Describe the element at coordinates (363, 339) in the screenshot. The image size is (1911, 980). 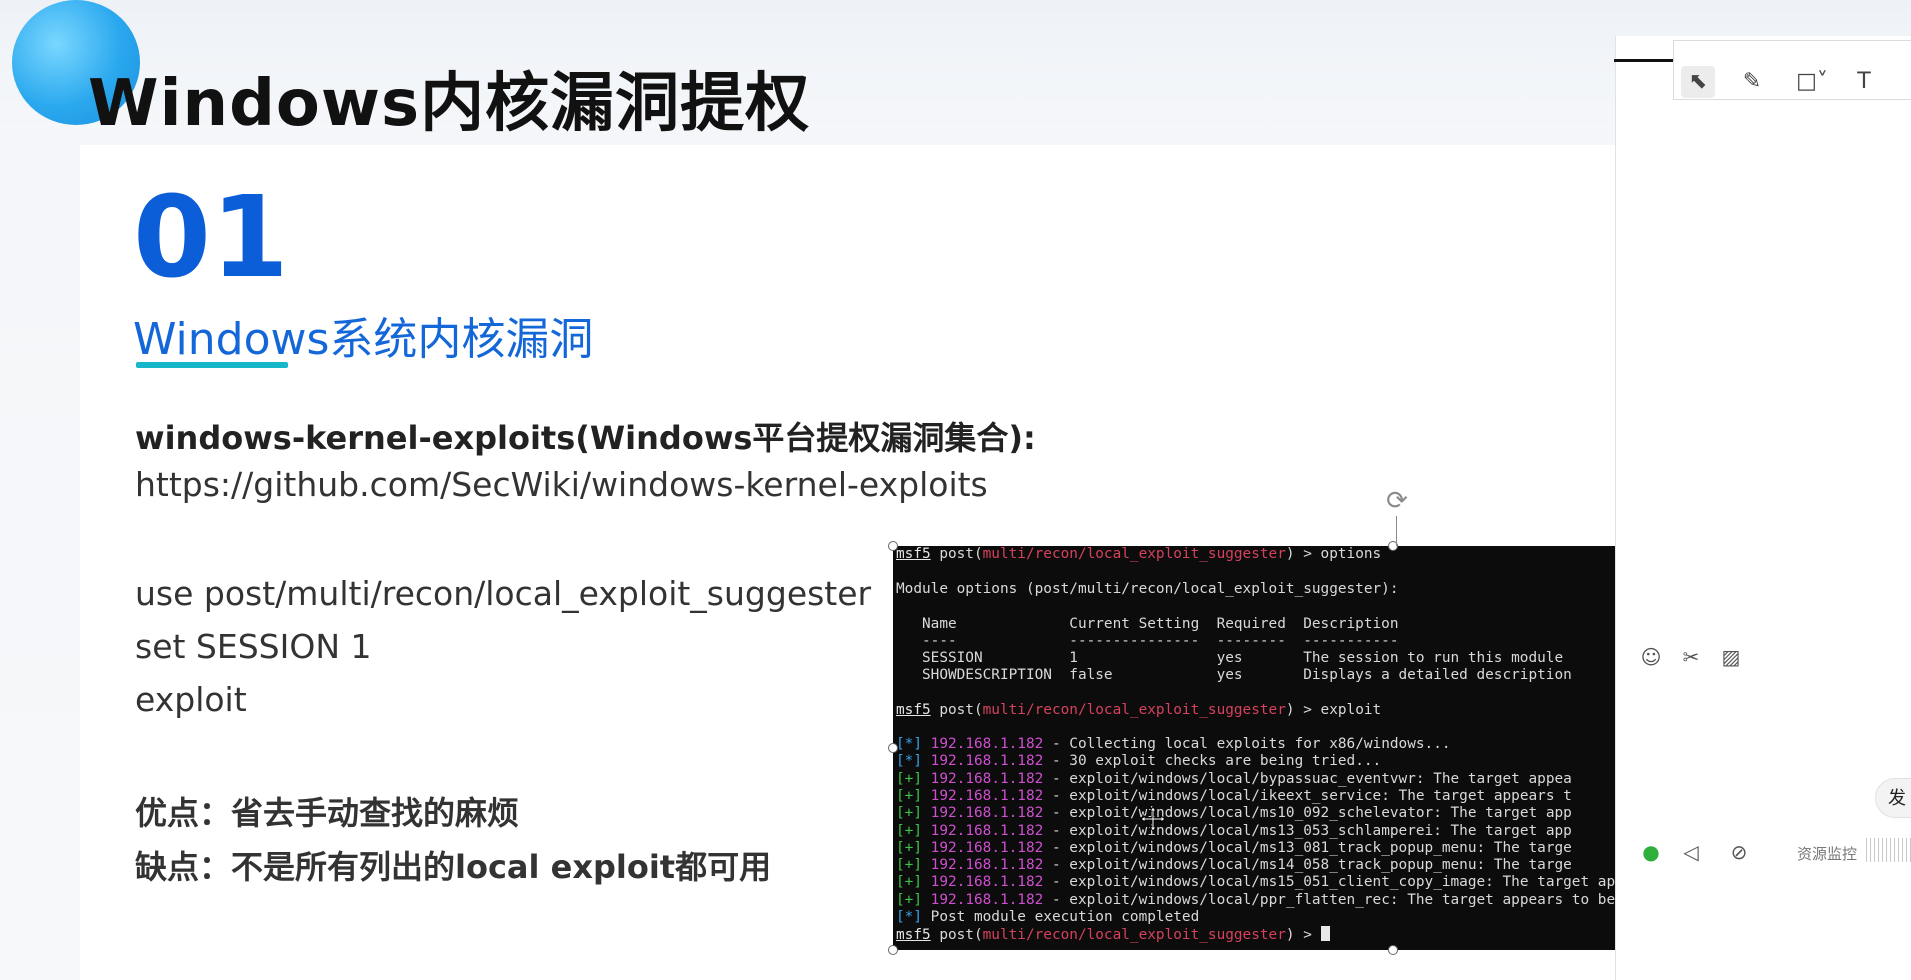
I see `section-heading: Windows系统内核漏洞` at that location.